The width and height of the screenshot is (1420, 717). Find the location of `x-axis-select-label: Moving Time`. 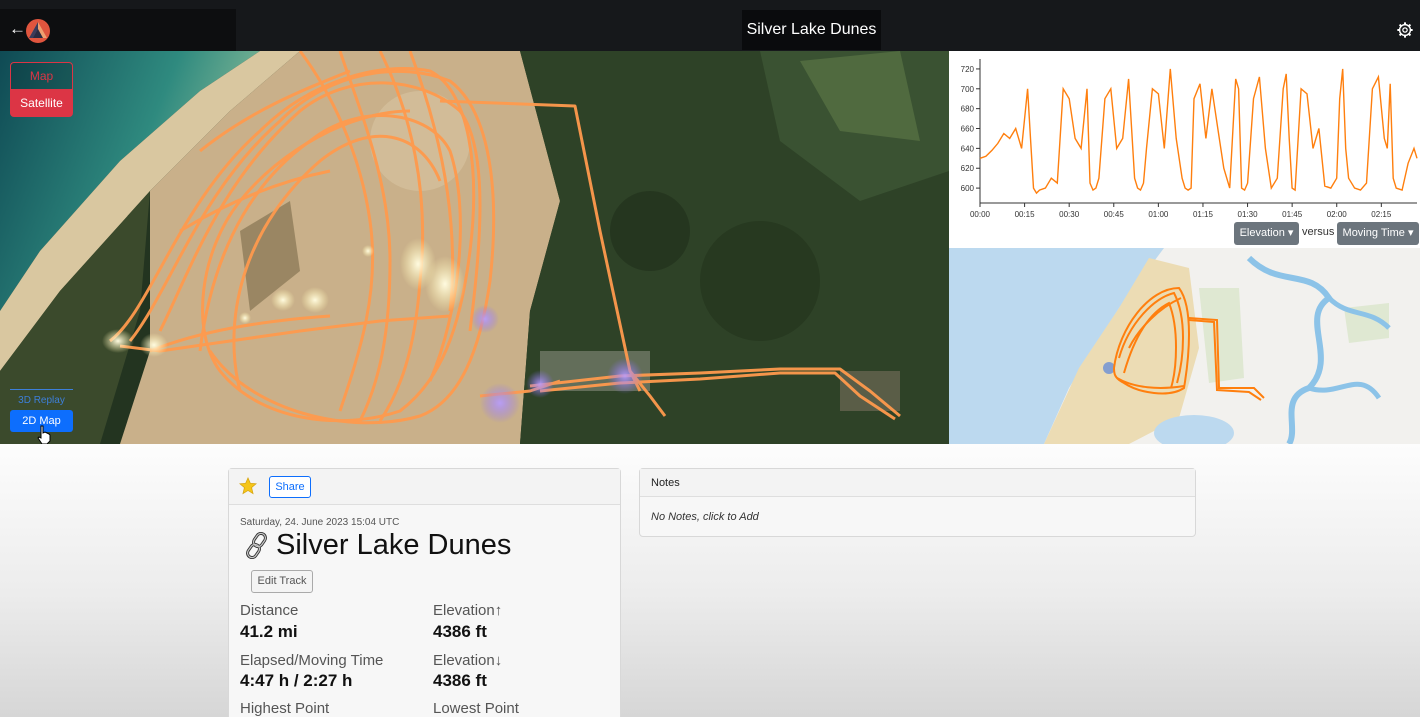

x-axis-select-label: Moving Time is located at coordinates (1373, 233).